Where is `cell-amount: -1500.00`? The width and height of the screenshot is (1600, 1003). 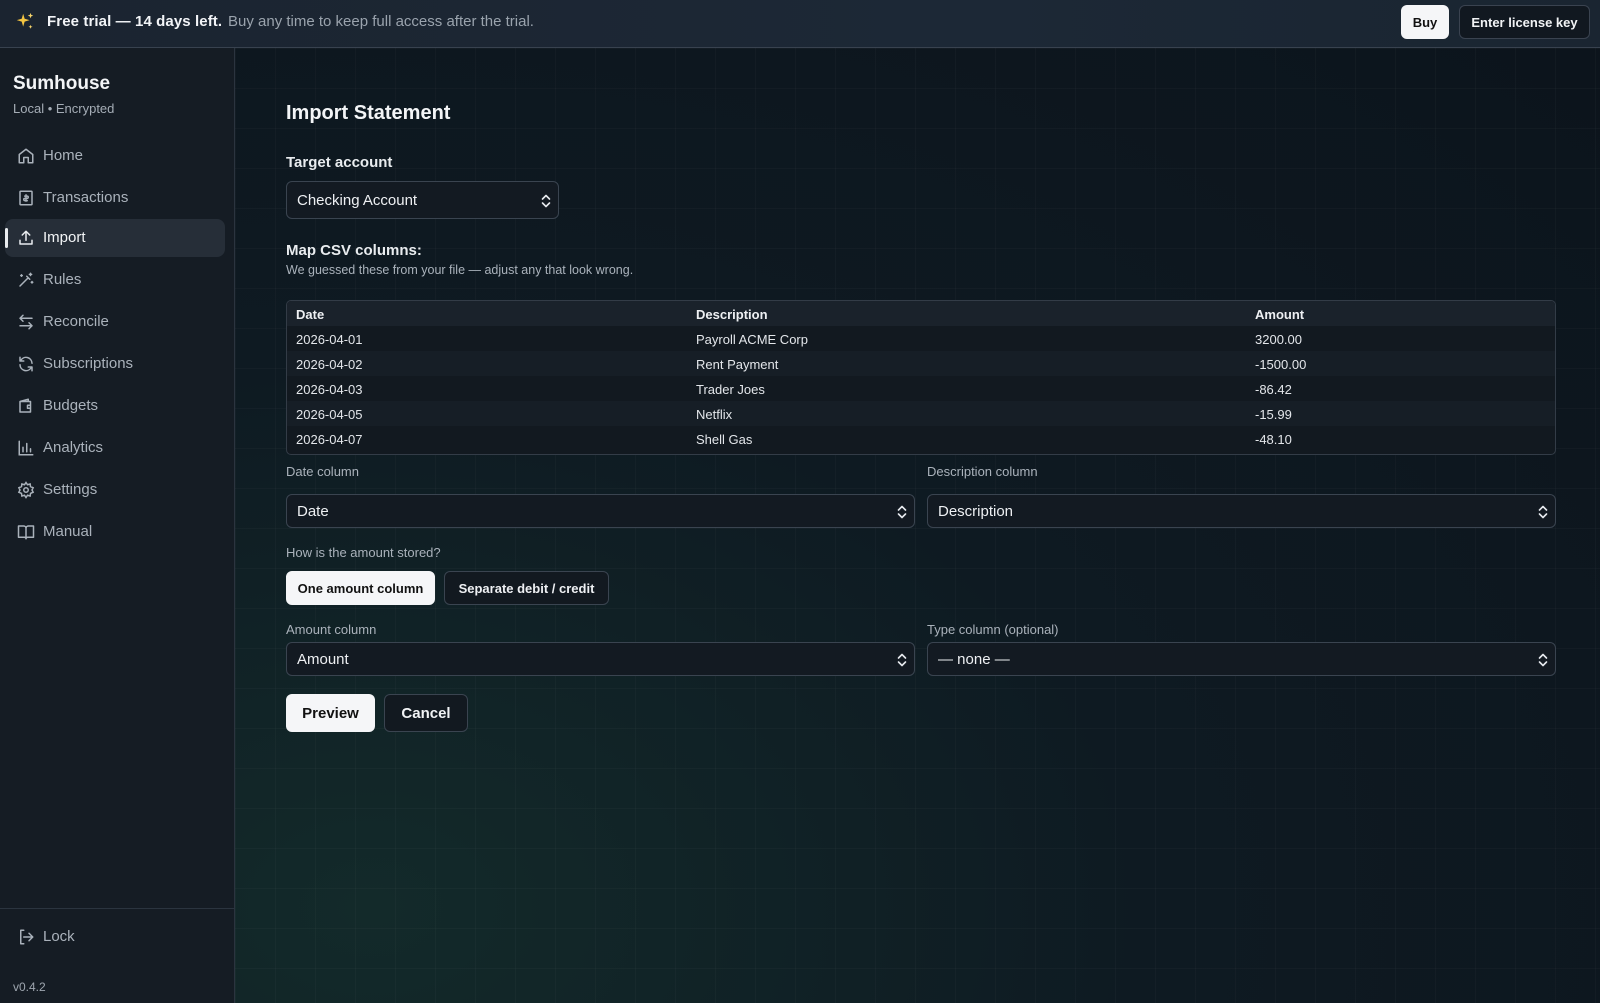 cell-amount: -1500.00 is located at coordinates (1281, 364).